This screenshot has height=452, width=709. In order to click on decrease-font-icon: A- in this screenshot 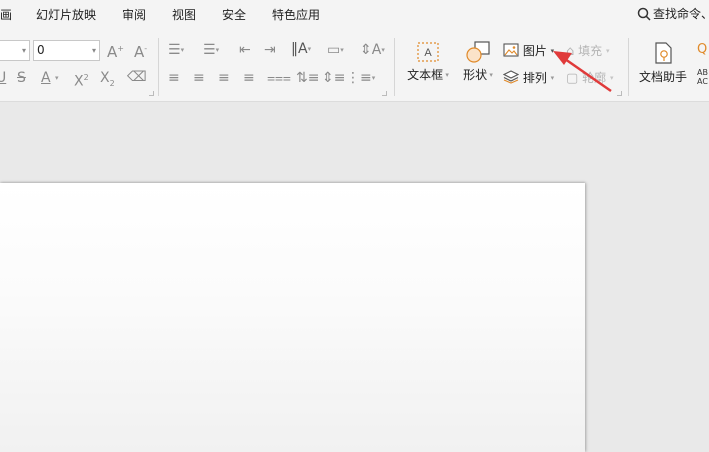, I will do `click(140, 50)`.